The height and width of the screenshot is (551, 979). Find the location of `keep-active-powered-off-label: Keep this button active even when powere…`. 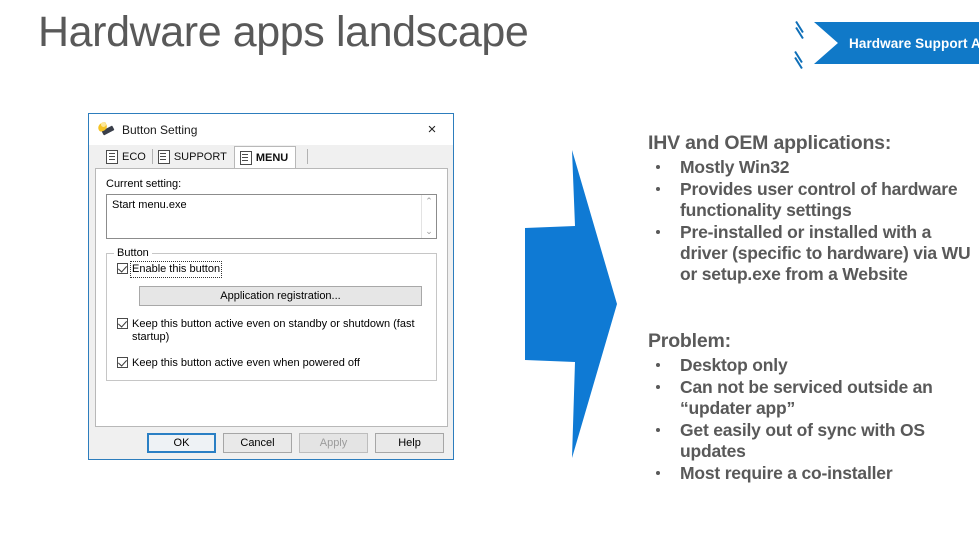

keep-active-powered-off-label: Keep this button active even when powere… is located at coordinates (246, 363).